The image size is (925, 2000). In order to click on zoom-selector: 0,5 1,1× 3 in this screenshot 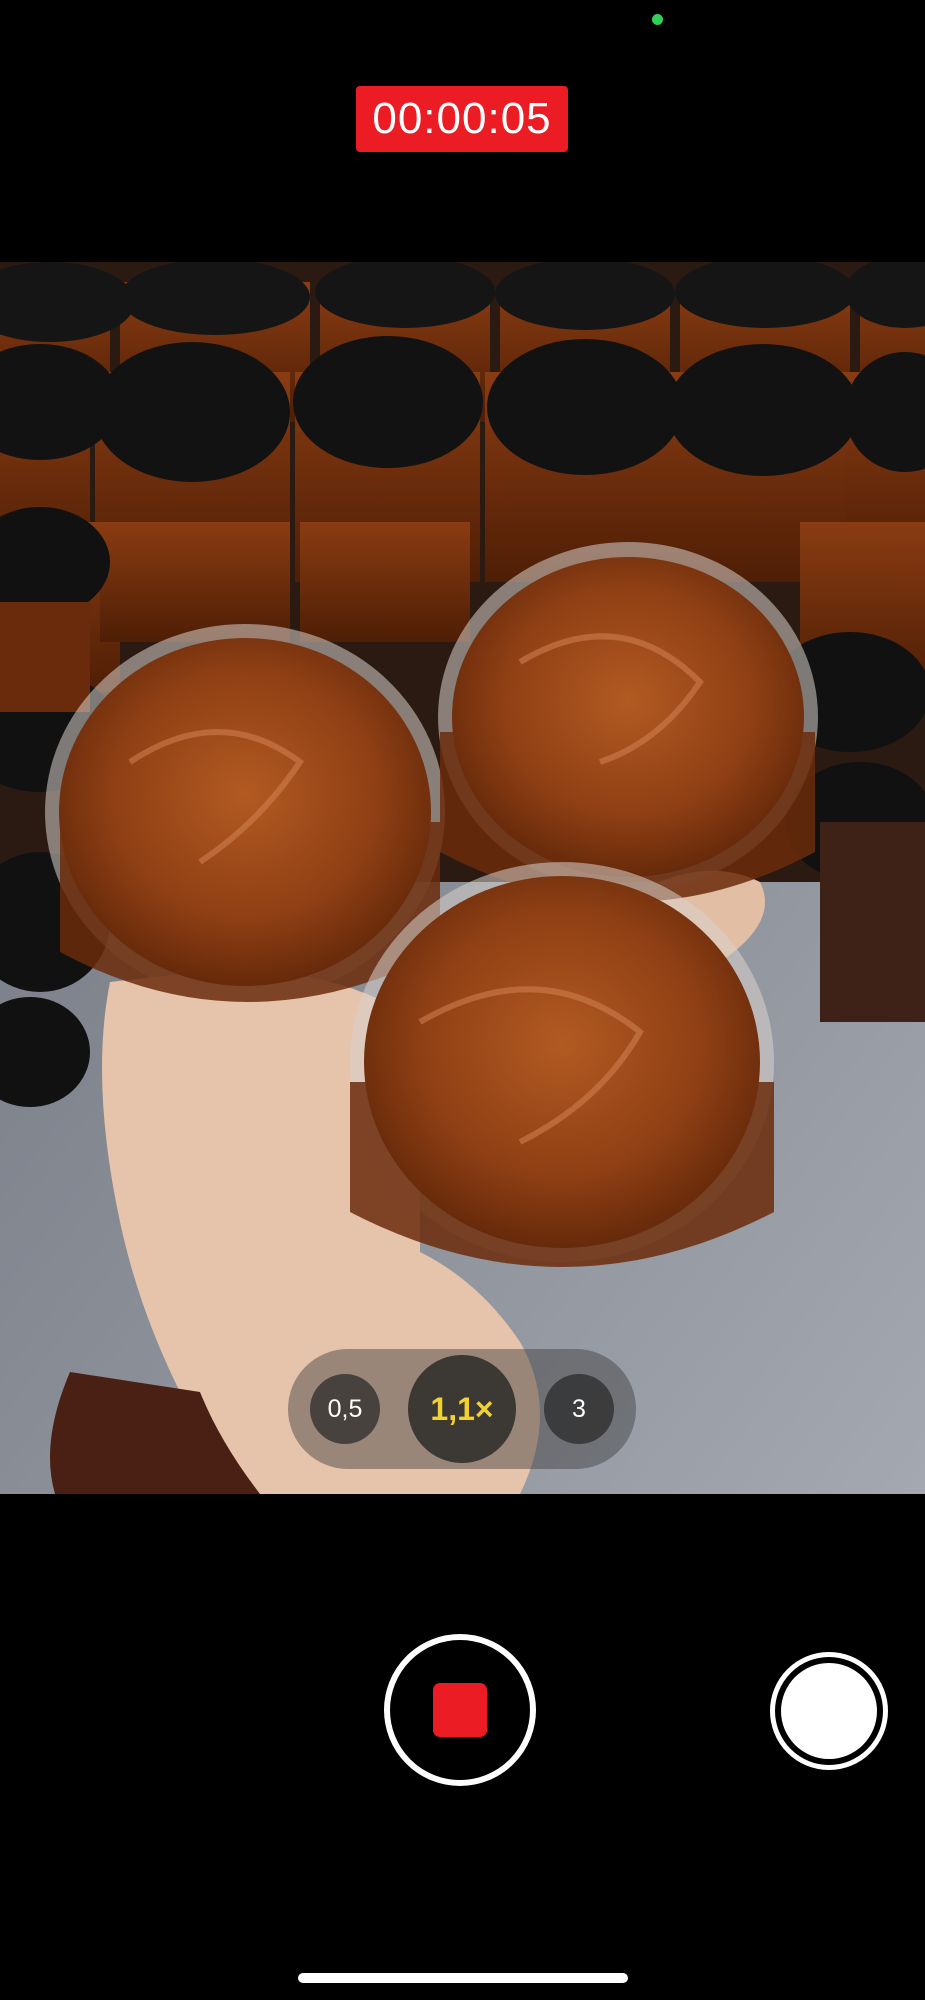, I will do `click(462, 1409)`.